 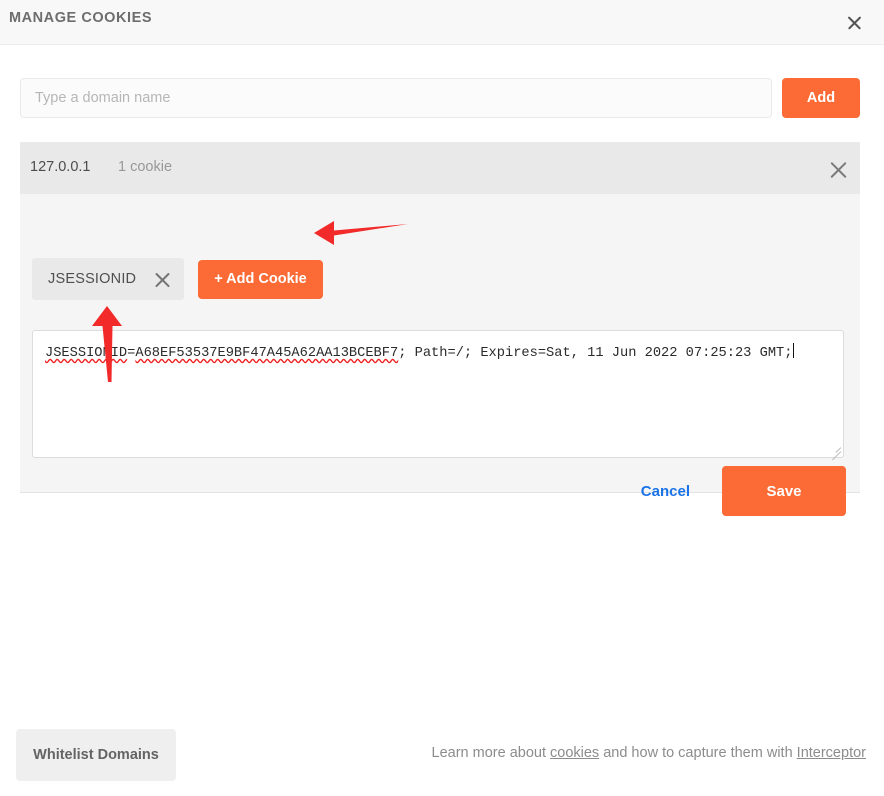 I want to click on text-caret, so click(x=794, y=350).